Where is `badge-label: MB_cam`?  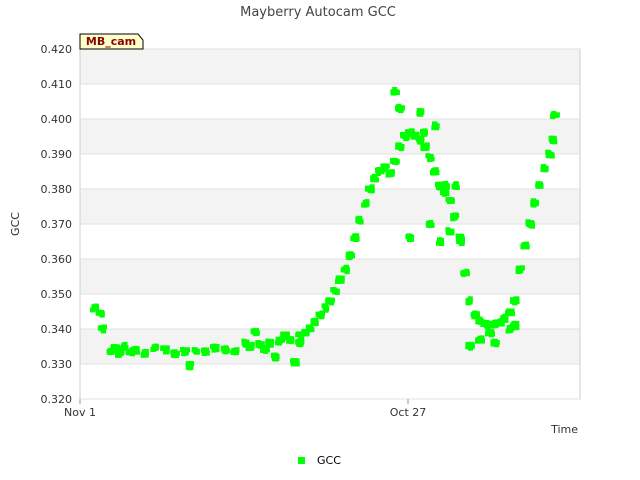
badge-label: MB_cam is located at coordinates (111, 41).